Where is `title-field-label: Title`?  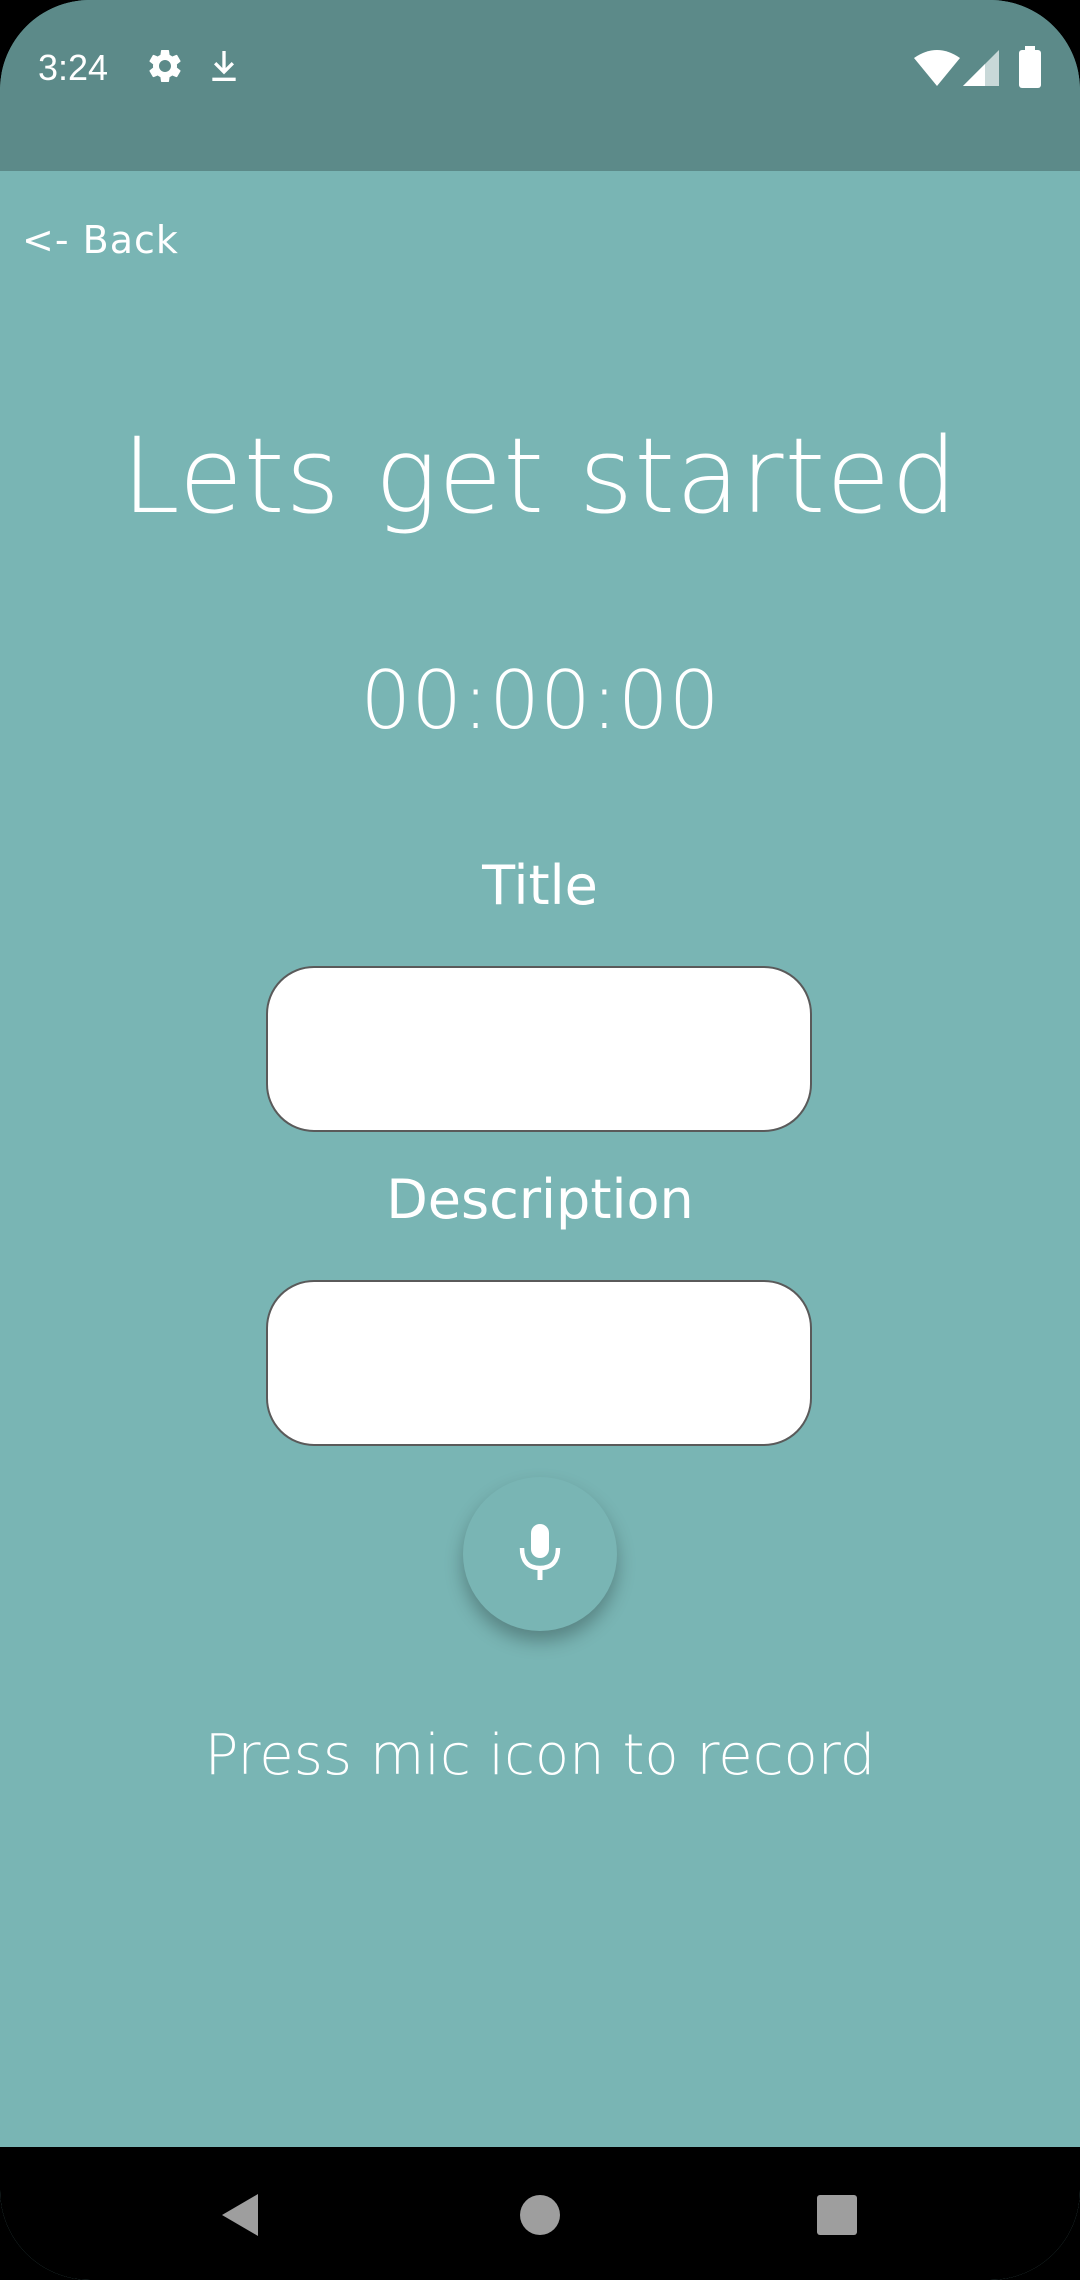
title-field-label: Title is located at coordinates (540, 885).